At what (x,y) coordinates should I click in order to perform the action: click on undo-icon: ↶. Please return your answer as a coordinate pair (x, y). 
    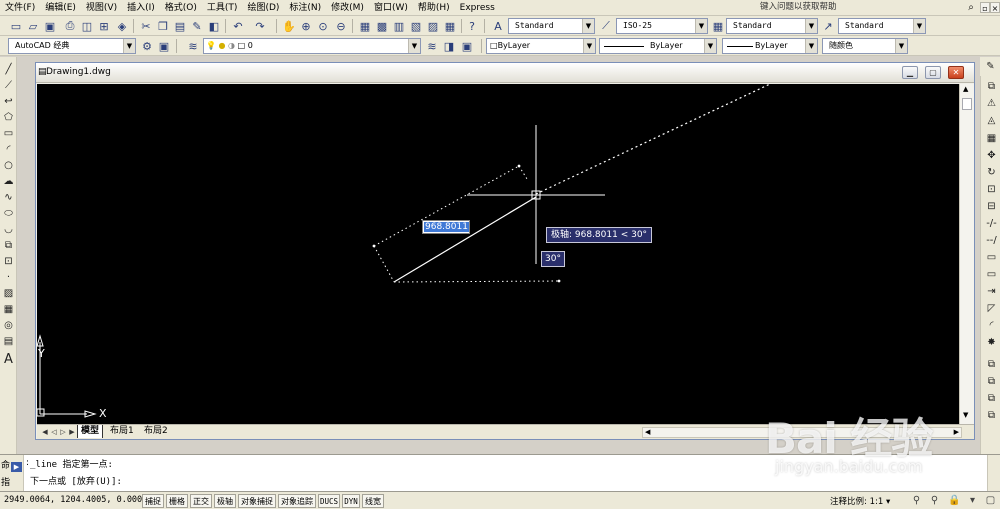
    Looking at the image, I should click on (238, 26).